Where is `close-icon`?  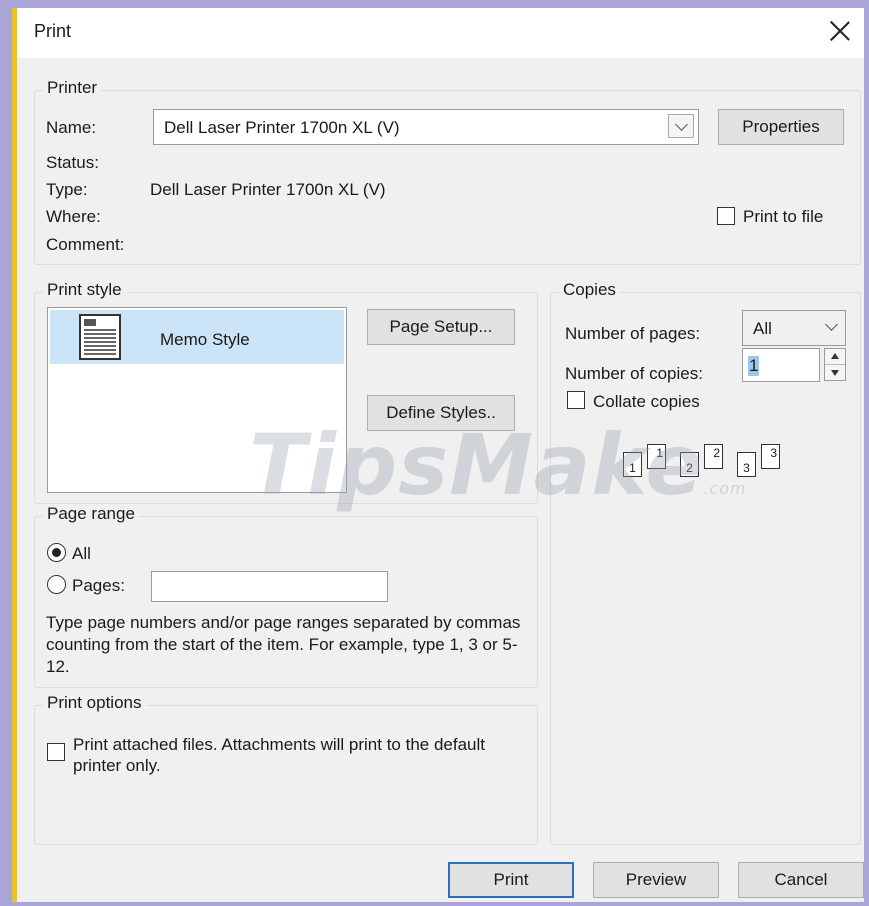
close-icon is located at coordinates (840, 32).